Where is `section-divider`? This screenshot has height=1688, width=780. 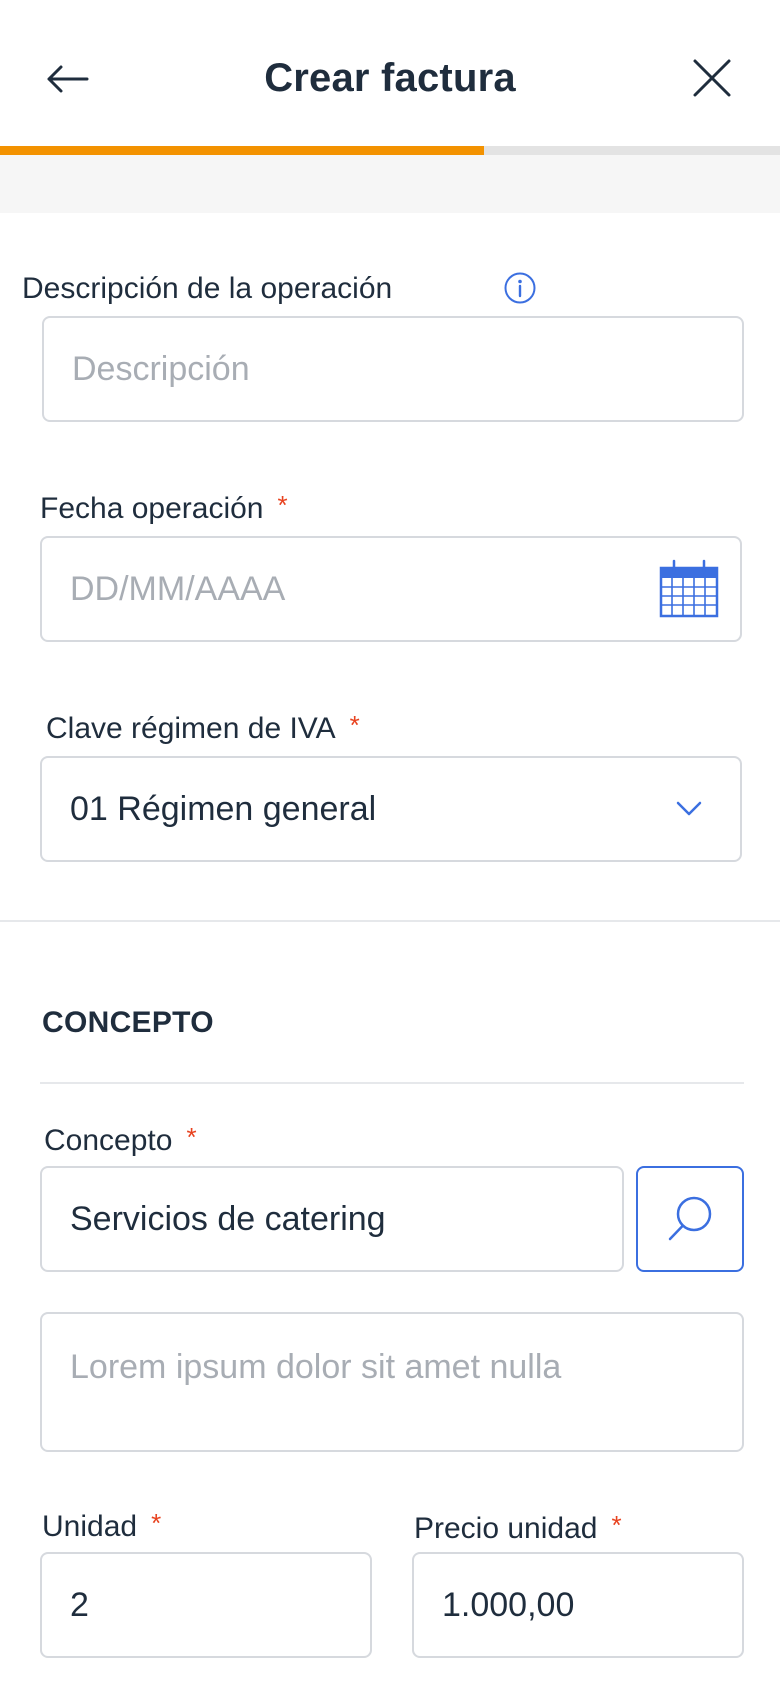
section-divider is located at coordinates (390, 921).